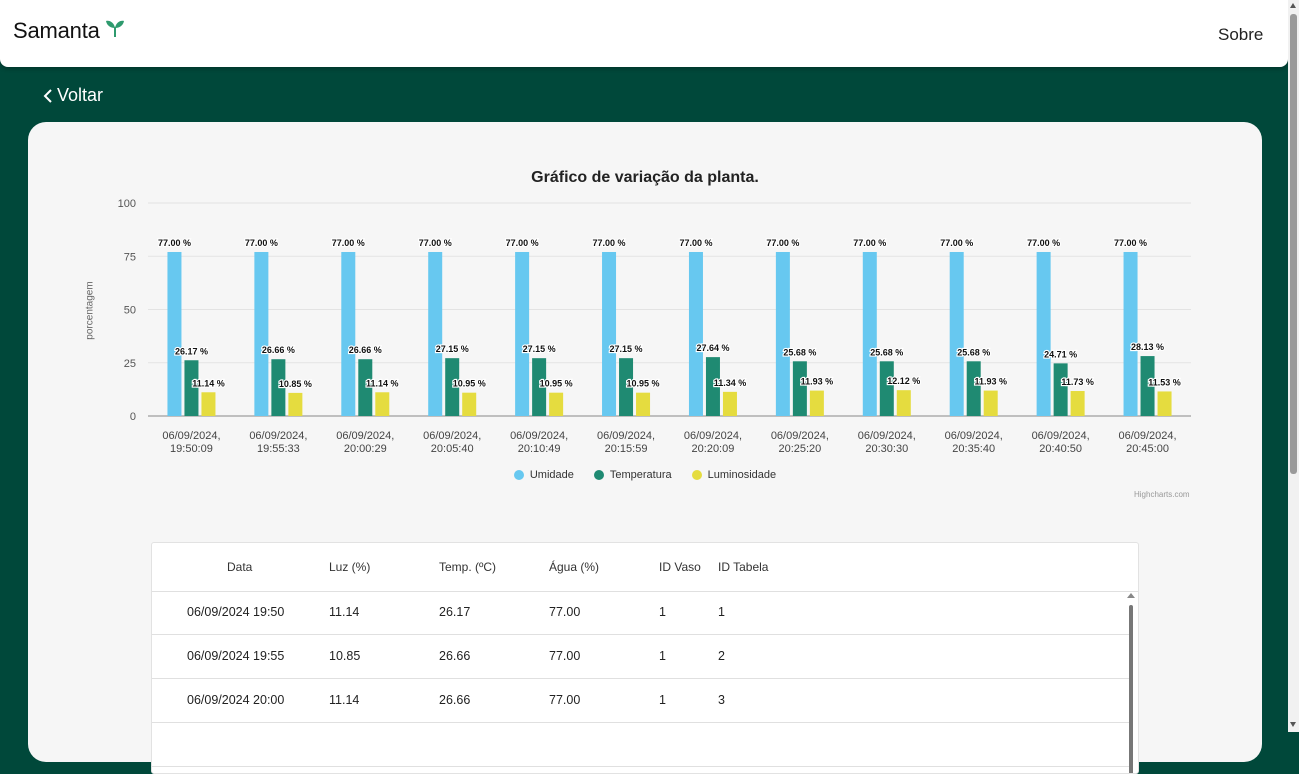 The image size is (1299, 774). Describe the element at coordinates (1293, 244) in the screenshot. I see `page-scrollbar-thumb` at that location.